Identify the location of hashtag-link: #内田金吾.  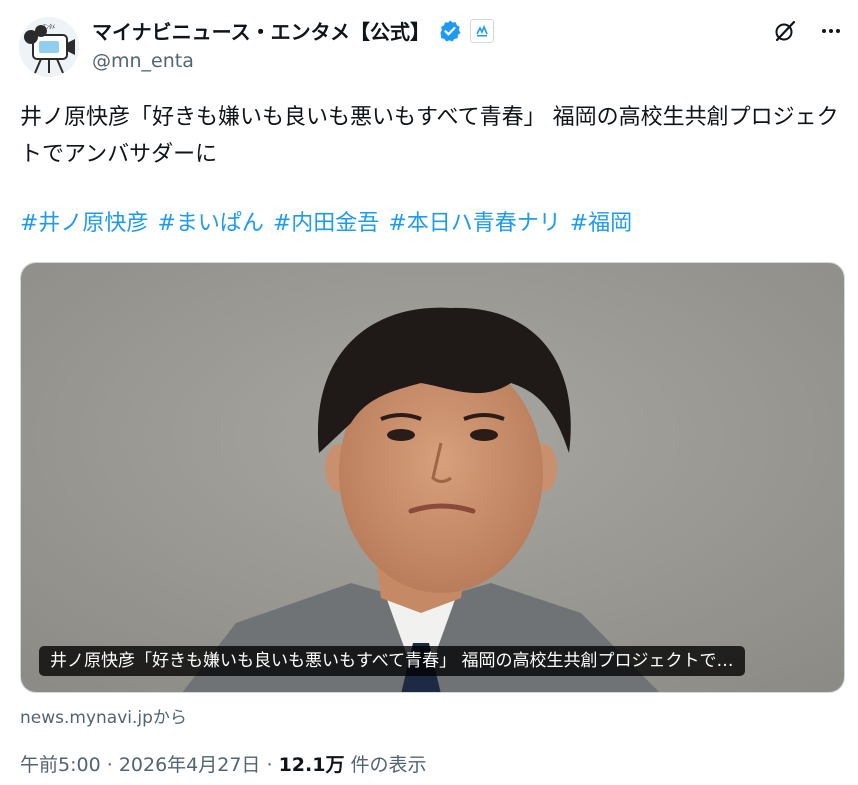
(326, 223).